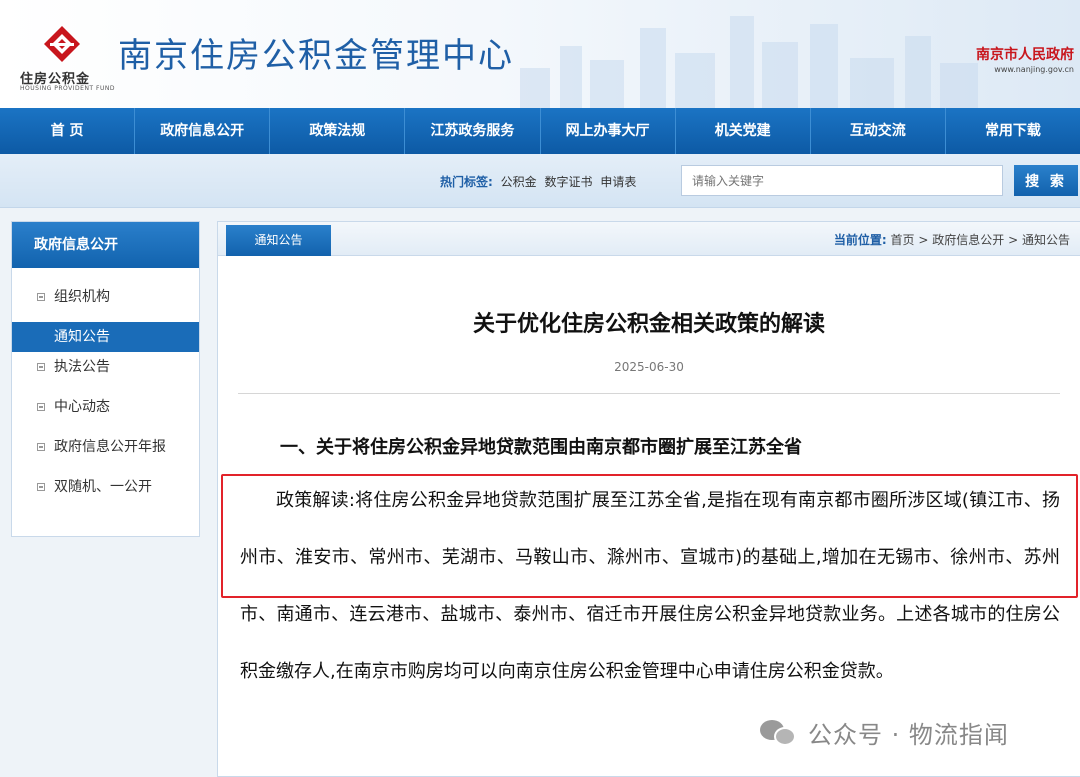  Describe the element at coordinates (278, 240) in the screenshot. I see `tab-notices: 通知公告` at that location.